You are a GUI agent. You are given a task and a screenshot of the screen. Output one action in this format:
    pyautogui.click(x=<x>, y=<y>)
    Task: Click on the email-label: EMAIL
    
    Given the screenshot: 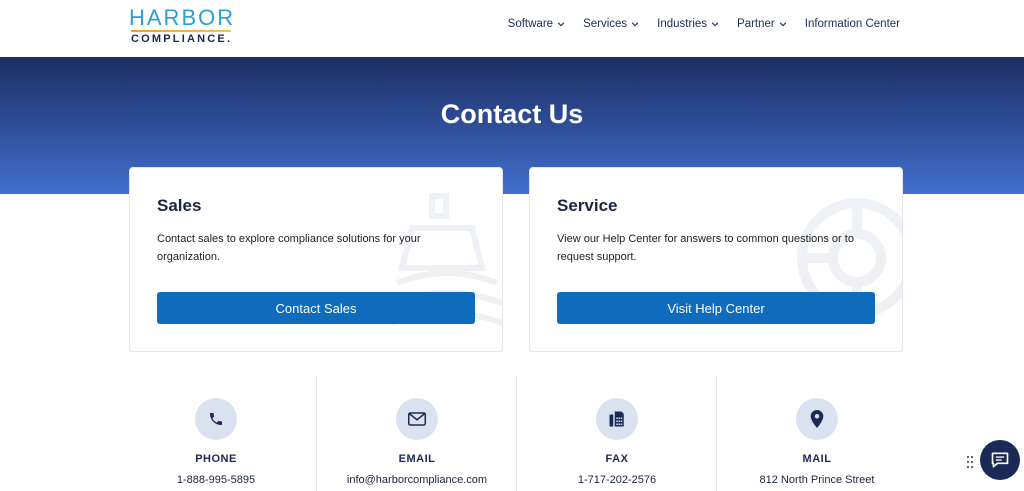 What is the action you would take?
    pyautogui.click(x=417, y=459)
    